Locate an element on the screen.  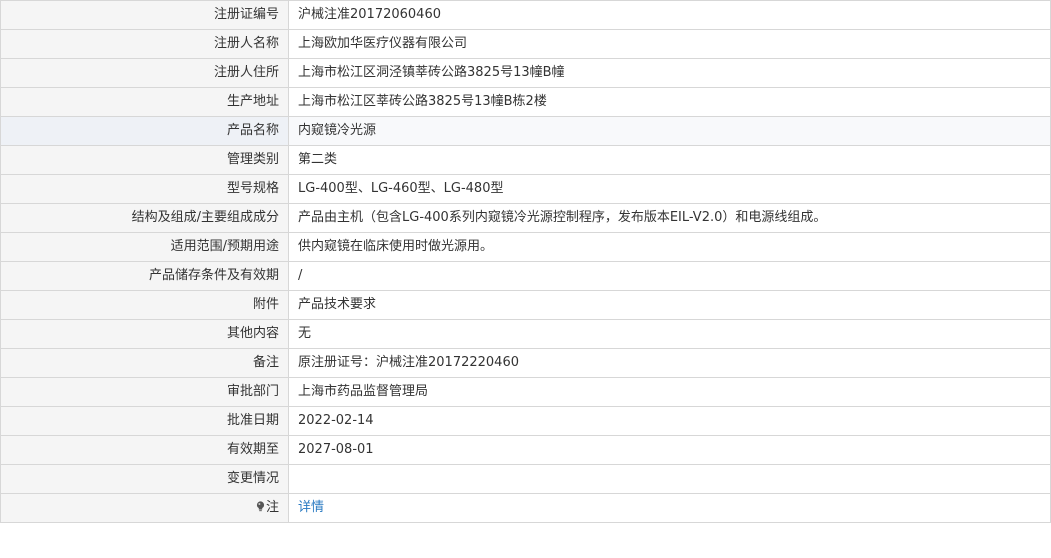
row-label-registrant-name: 注册人名称 is located at coordinates (144, 44).